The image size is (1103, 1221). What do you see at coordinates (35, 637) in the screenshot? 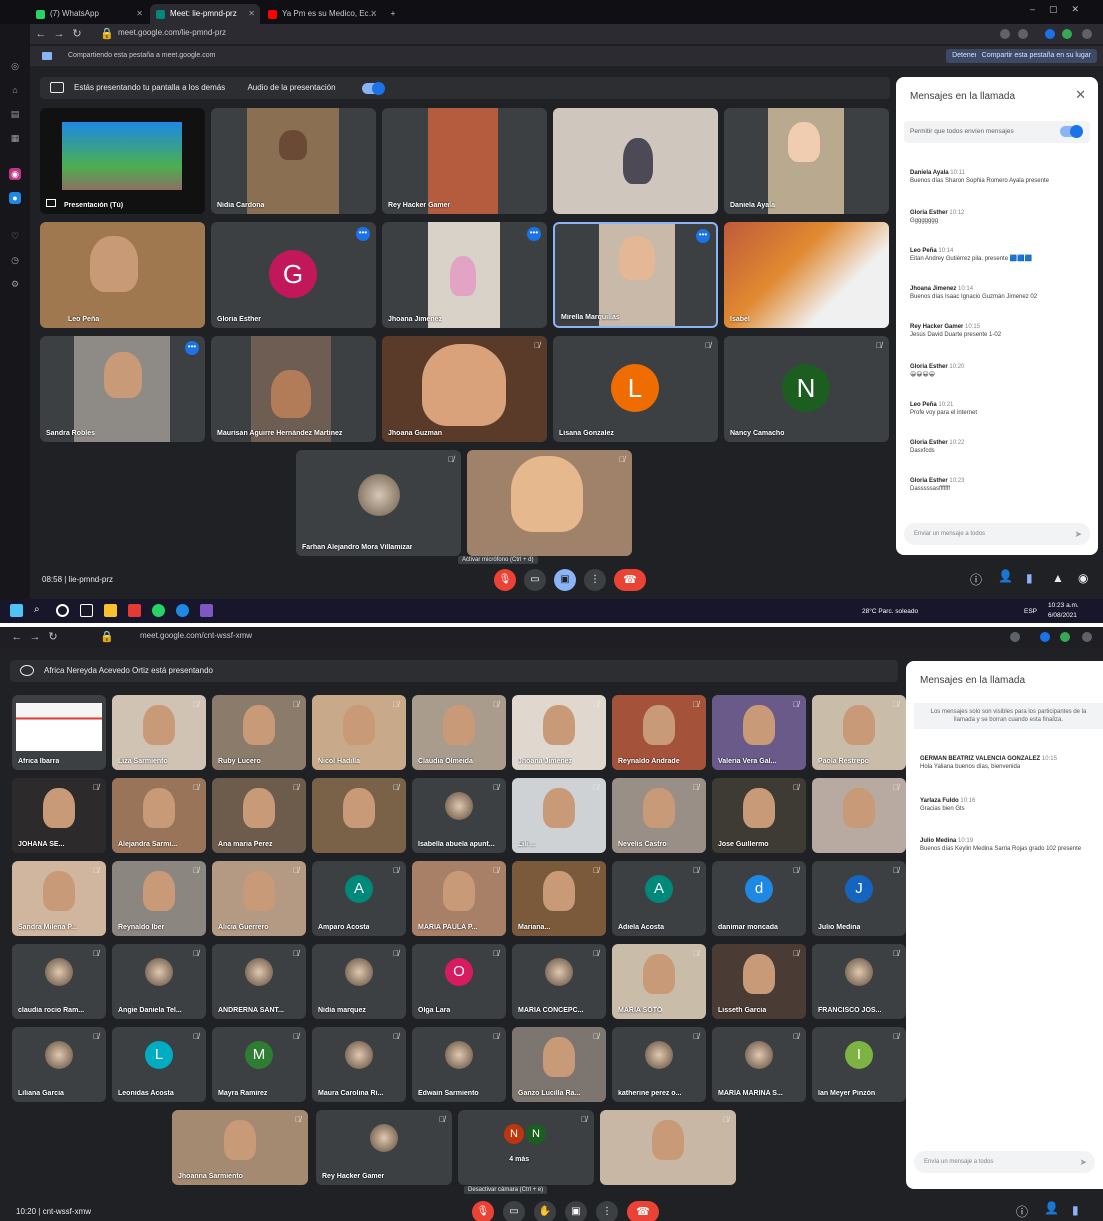
I see `forward-icon: →` at bounding box center [35, 637].